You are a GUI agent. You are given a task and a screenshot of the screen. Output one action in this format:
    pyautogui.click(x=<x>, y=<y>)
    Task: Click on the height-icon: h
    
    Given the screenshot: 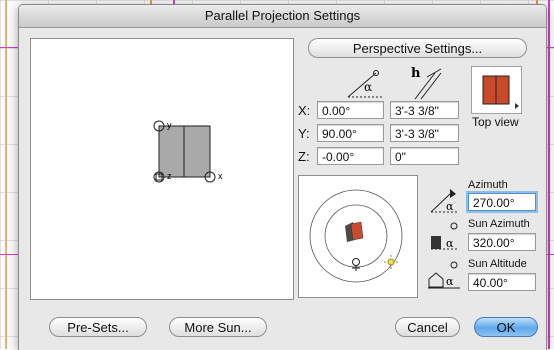 What is the action you would take?
    pyautogui.click(x=426, y=83)
    